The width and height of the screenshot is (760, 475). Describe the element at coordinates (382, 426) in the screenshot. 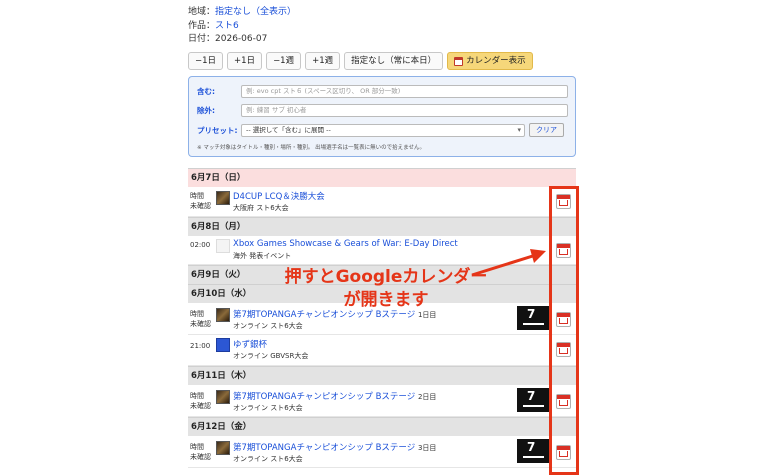

I see `day-header: 6月12日（金）` at that location.